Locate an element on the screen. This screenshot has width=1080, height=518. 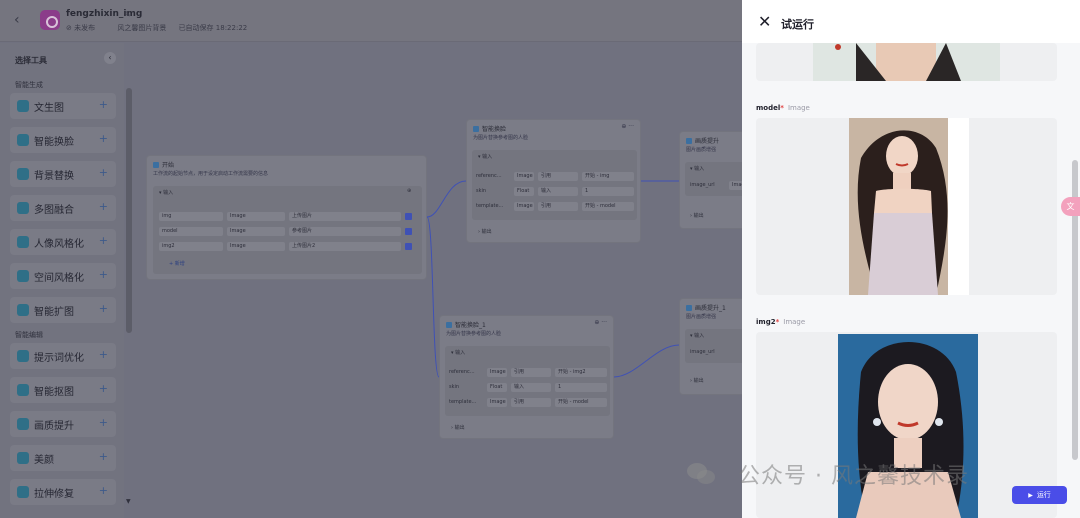
tool-label: 空间风格化 is located at coordinates (59, 278).